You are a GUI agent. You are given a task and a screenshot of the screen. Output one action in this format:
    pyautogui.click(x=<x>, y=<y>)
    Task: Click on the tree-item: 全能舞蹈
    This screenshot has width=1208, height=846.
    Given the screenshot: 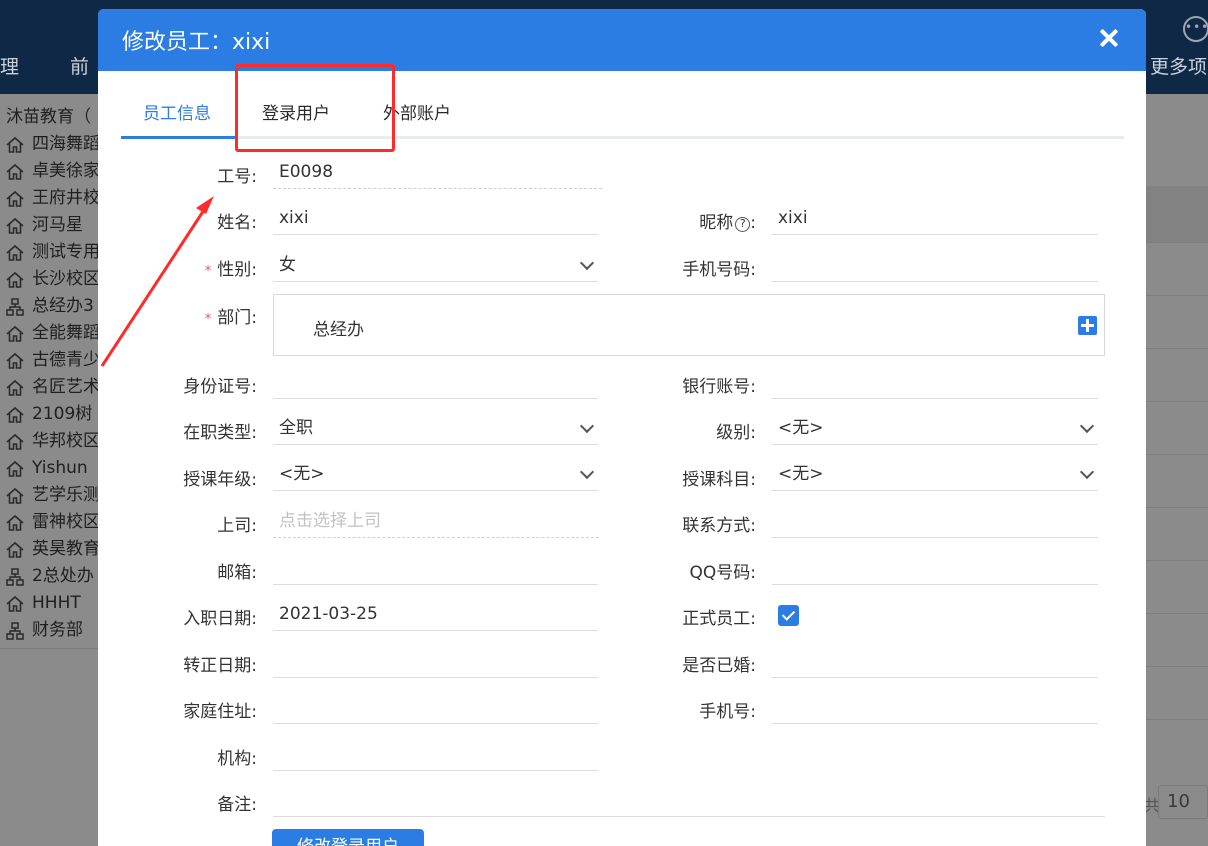 What is the action you would take?
    pyautogui.click(x=50, y=333)
    